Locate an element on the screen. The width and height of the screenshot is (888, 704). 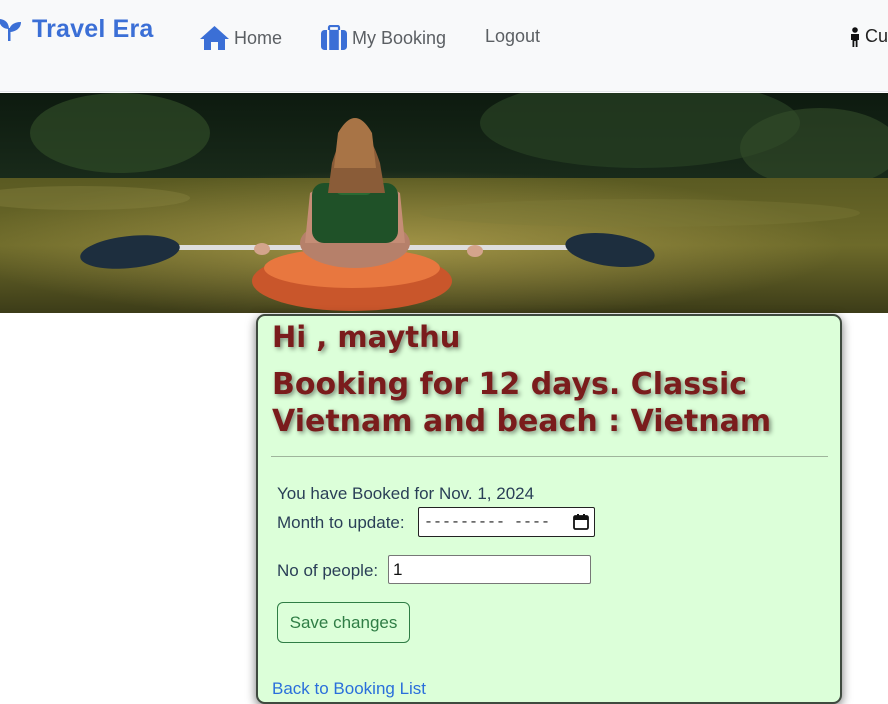
nav-user: Cu is located at coordinates (868, 36).